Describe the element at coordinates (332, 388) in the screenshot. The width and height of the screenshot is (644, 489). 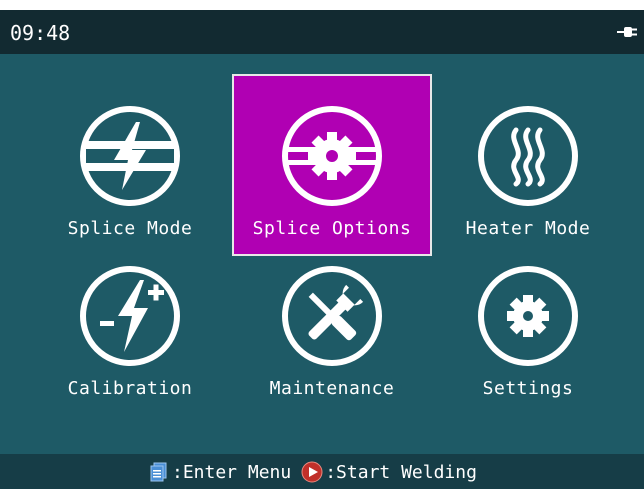
I see `menu-item-label: Maintenance` at that location.